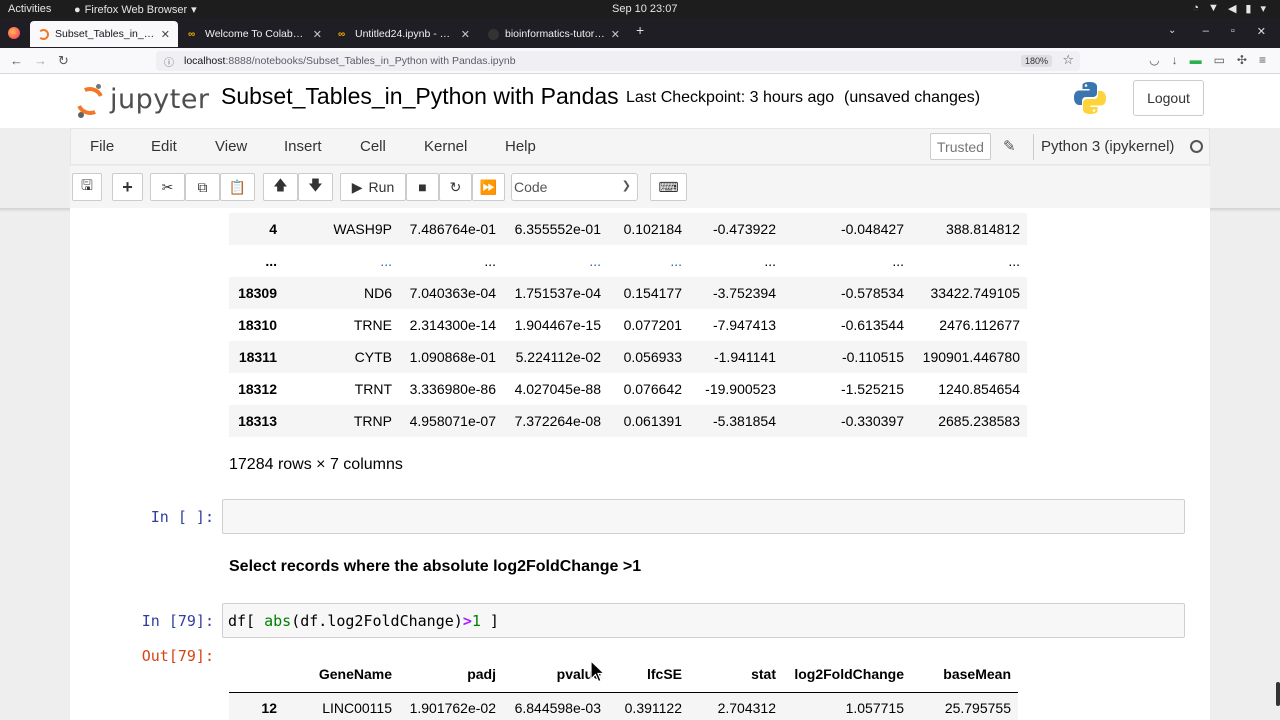  What do you see at coordinates (164, 146) in the screenshot?
I see `menu-edit: Edit` at bounding box center [164, 146].